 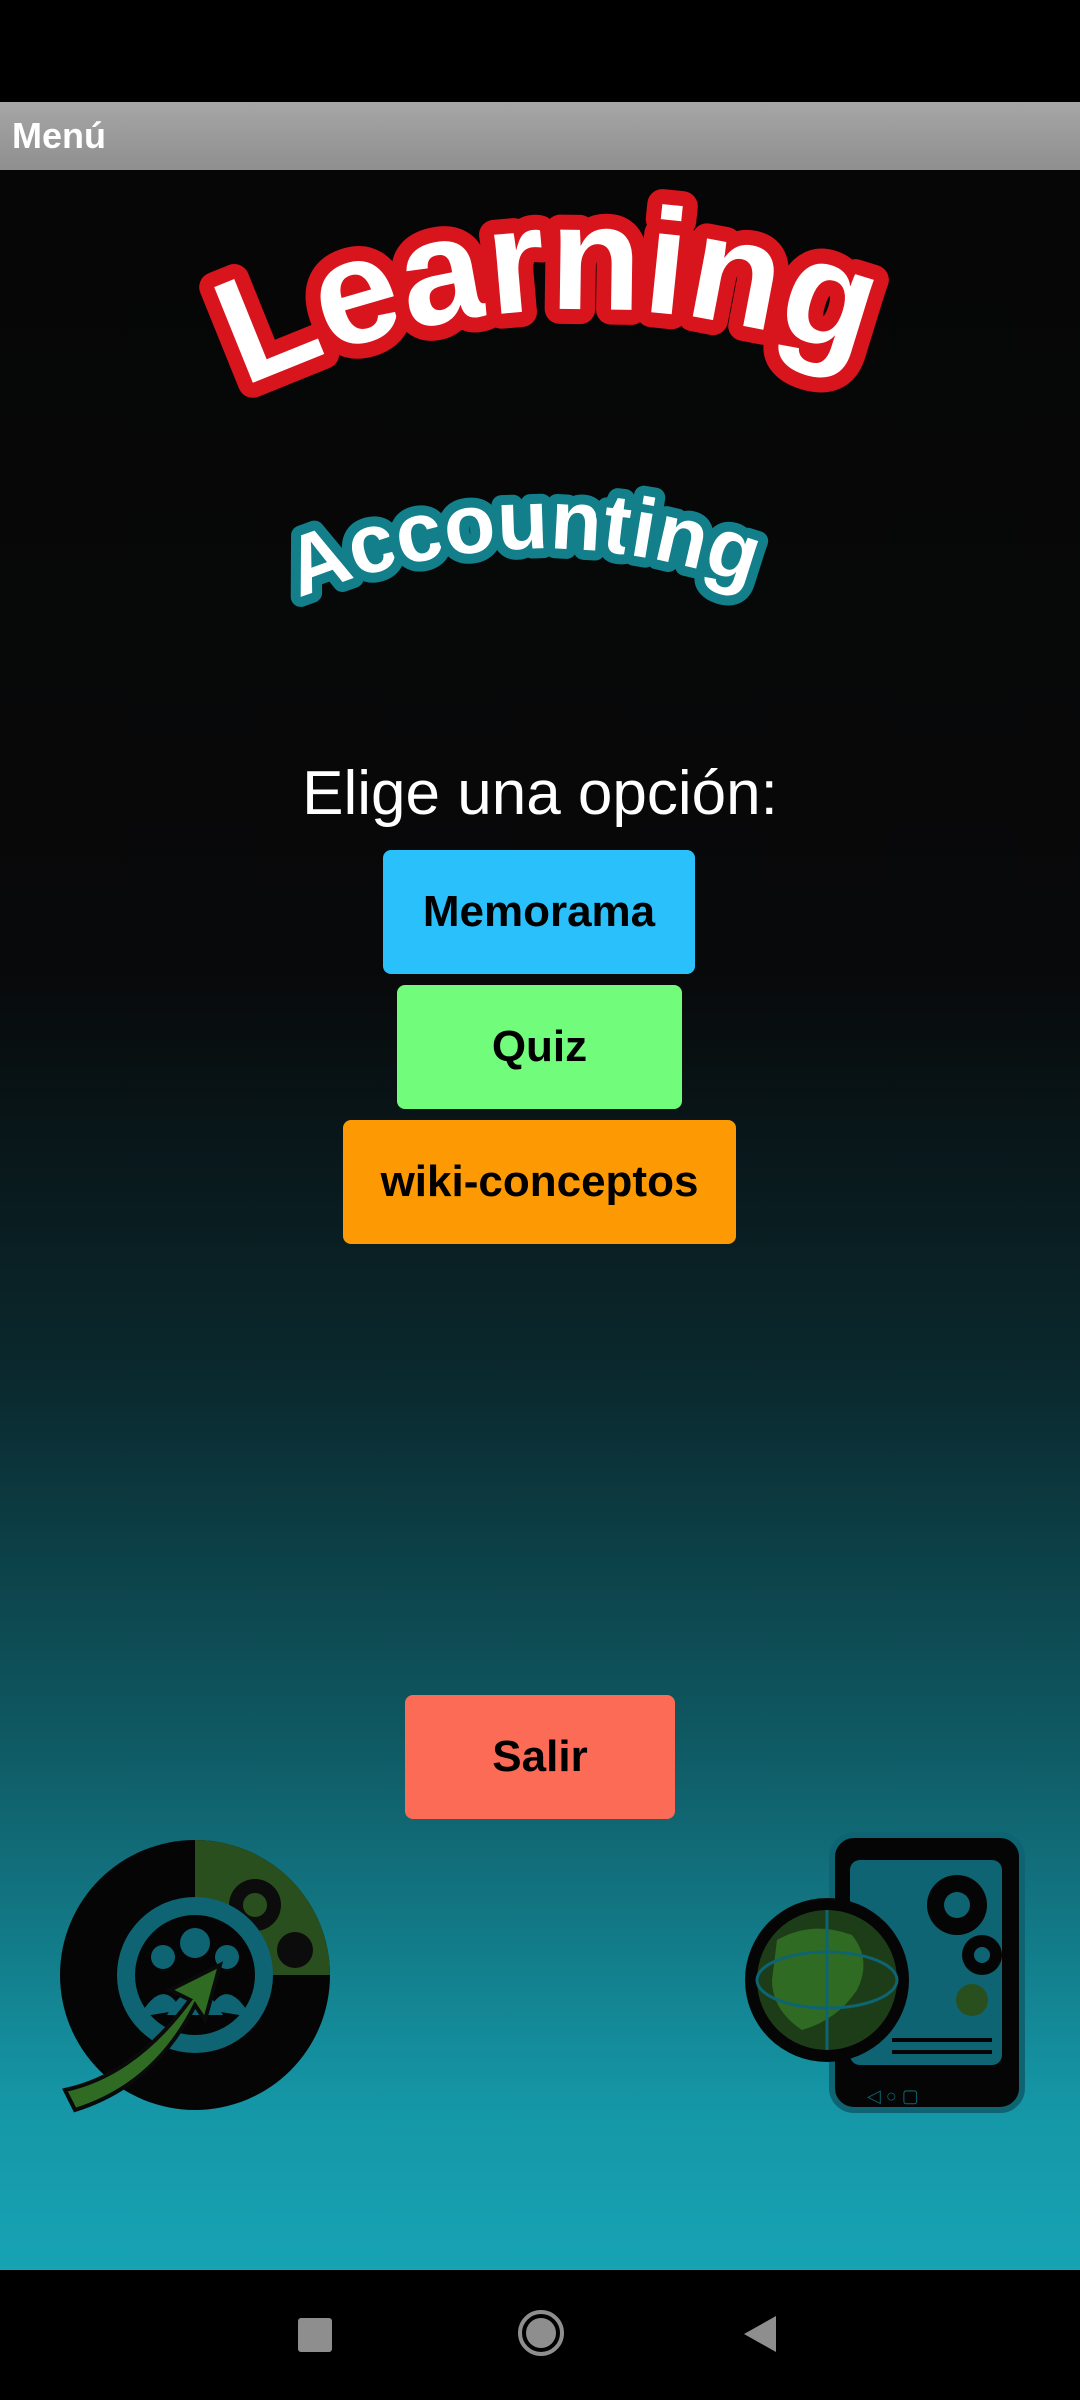 I want to click on home-circle-icon, so click(x=541, y=2333).